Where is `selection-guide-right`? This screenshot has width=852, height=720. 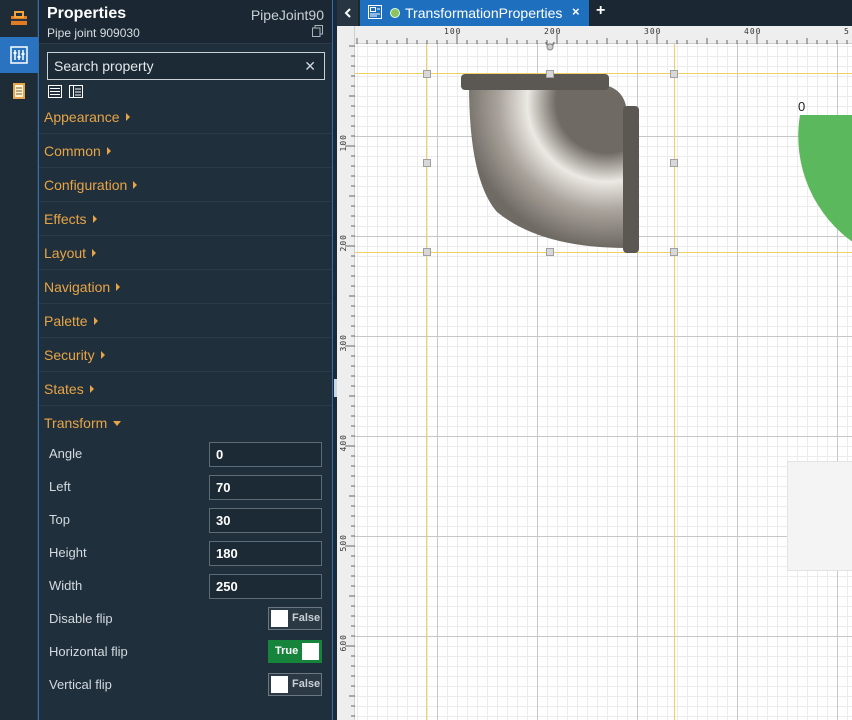
selection-guide-right is located at coordinates (674, 382).